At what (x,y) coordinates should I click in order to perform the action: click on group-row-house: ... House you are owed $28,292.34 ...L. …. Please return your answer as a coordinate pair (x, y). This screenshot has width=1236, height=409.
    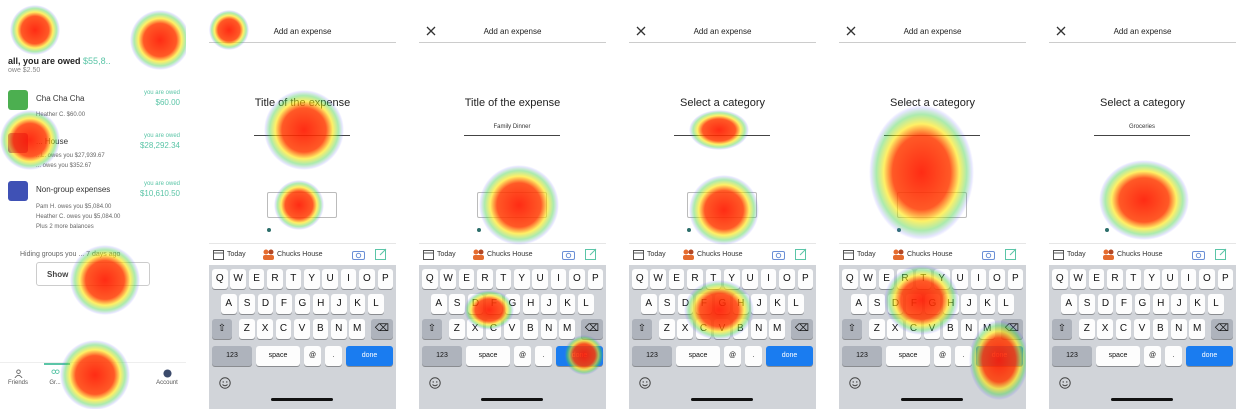
    Looking at the image, I should click on (94, 153).